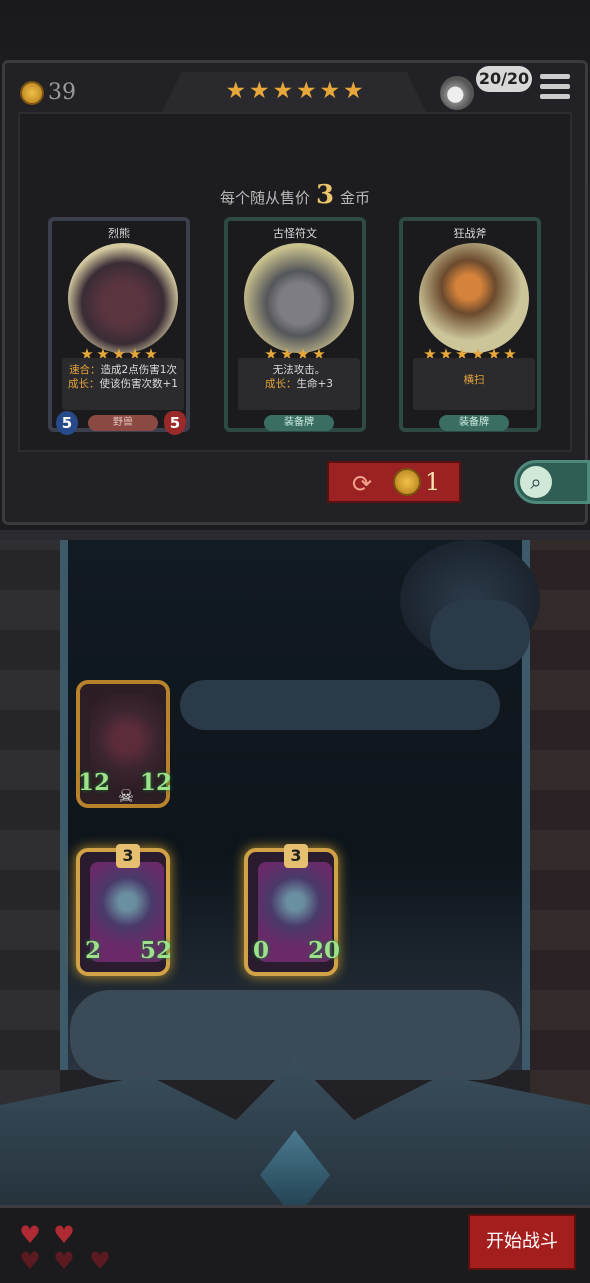  I want to click on board-minion-elf-1: 3 2 52, so click(124, 910).